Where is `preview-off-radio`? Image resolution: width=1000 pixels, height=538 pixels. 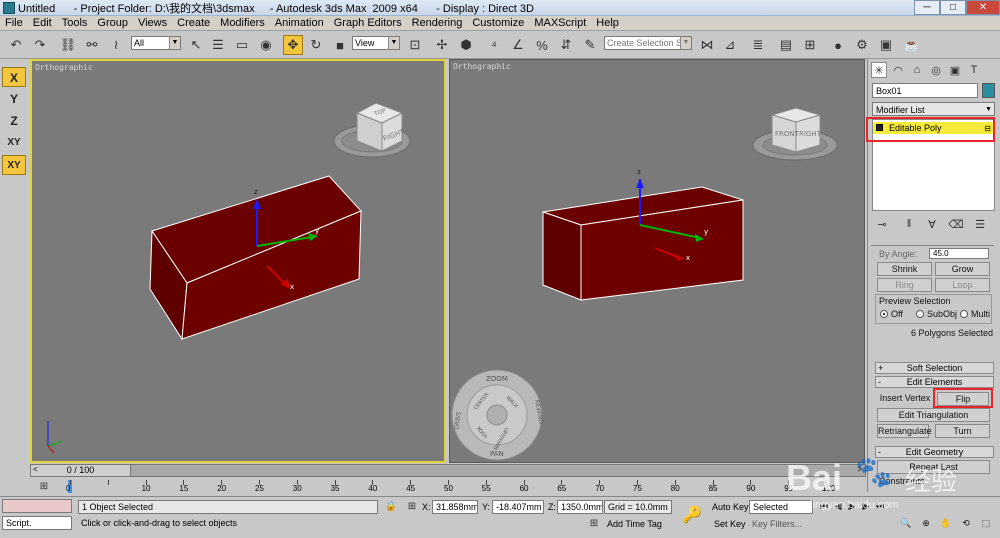 preview-off-radio is located at coordinates (884, 314).